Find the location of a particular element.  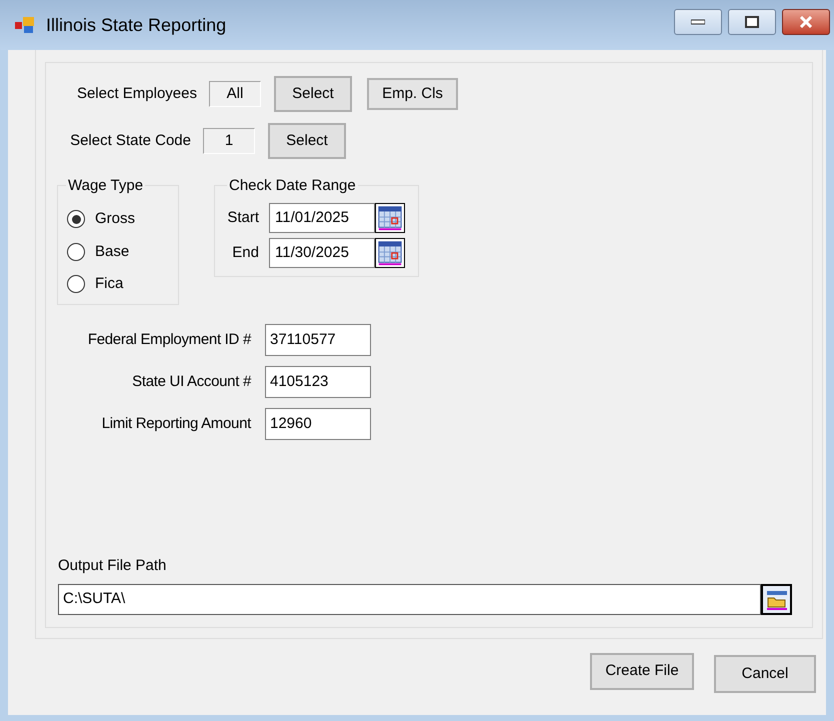

radio-option: Fica is located at coordinates (95, 284).